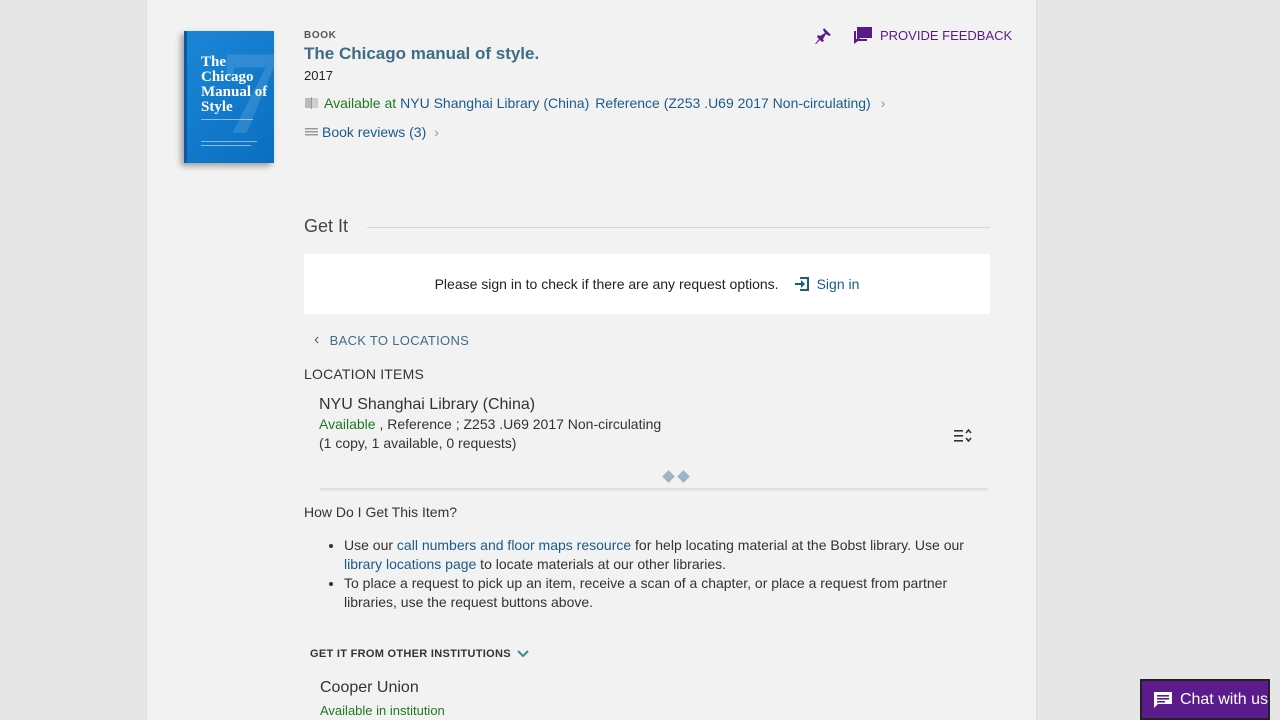 Image resolution: width=1280 pixels, height=720 pixels. What do you see at coordinates (382, 710) in the screenshot?
I see `institution-status: Available in institution` at bounding box center [382, 710].